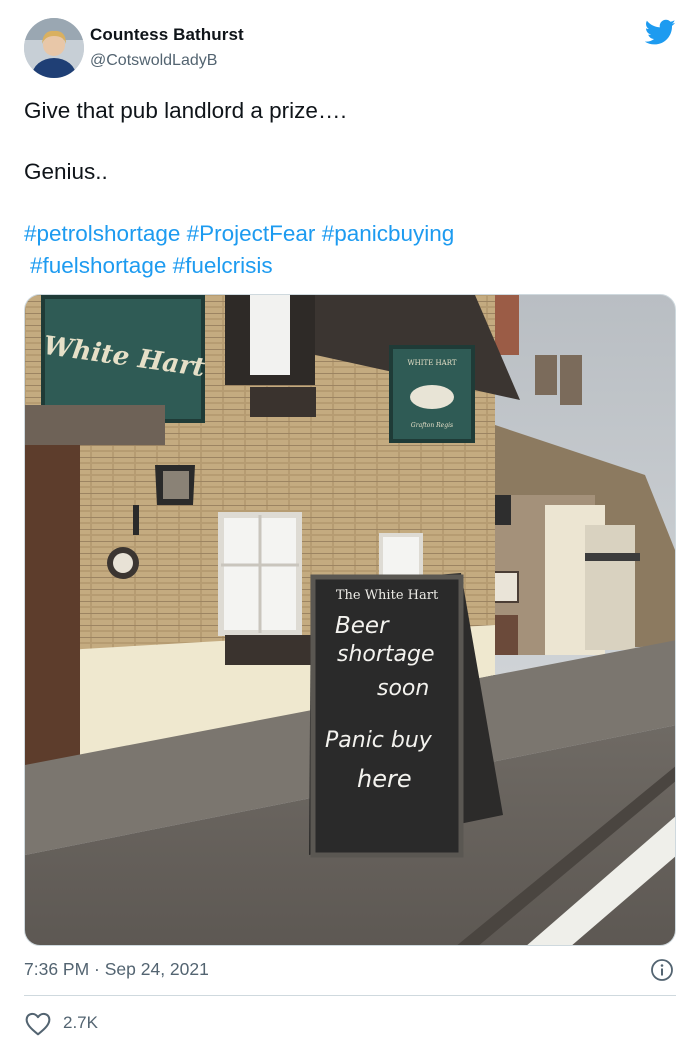 This screenshot has width=700, height=1049. What do you see at coordinates (251, 233) in the screenshot?
I see `hashtag-link: #ProjectFear` at bounding box center [251, 233].